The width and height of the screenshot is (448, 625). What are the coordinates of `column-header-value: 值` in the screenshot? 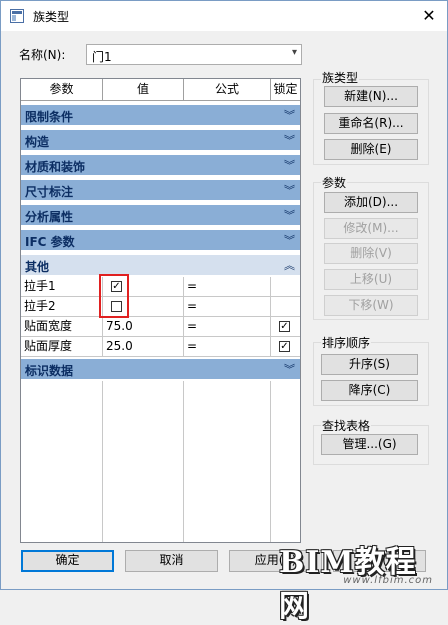 It's located at (143, 90).